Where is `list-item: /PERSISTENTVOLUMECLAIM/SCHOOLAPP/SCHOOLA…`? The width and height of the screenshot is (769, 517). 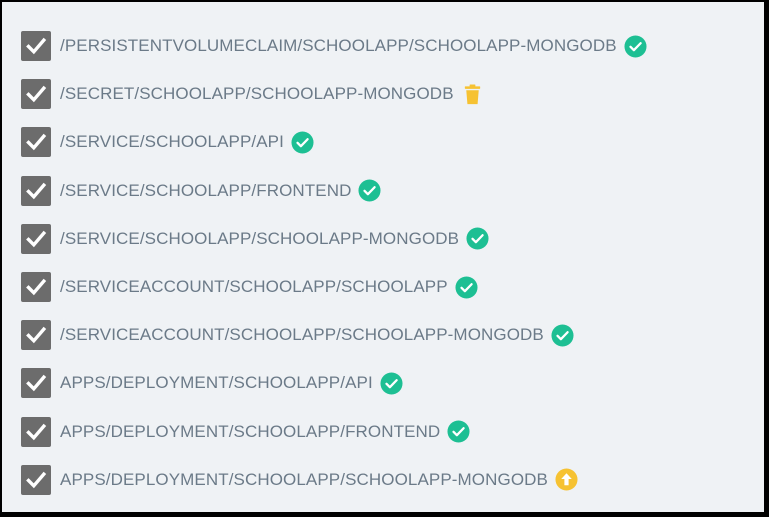 list-item: /PERSISTENTVOLUMECLAIM/SCHOOLAPP/SCHOOLA… is located at coordinates (334, 46).